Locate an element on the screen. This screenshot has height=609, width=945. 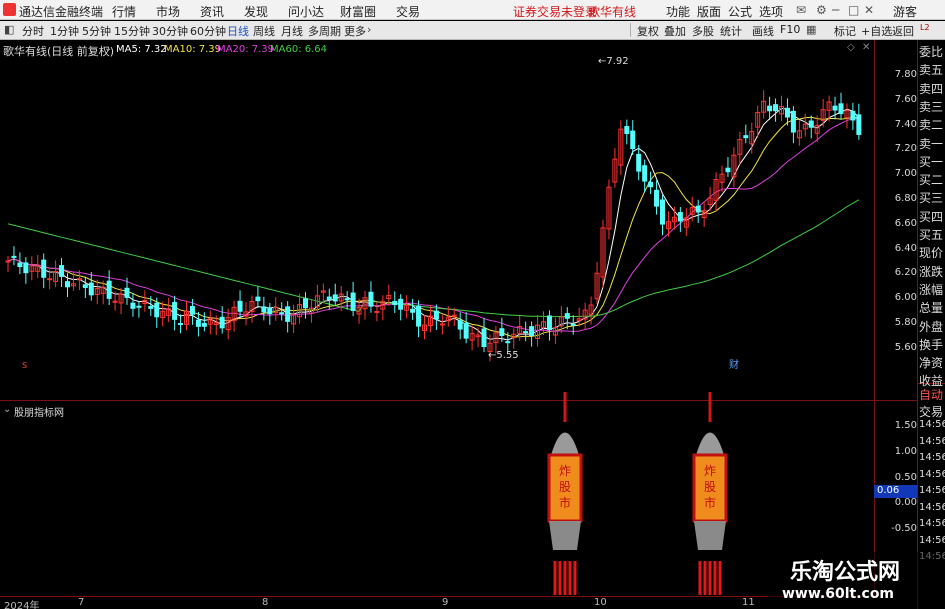
indicator-y-tick: 0.50 is located at coordinates (905, 477).